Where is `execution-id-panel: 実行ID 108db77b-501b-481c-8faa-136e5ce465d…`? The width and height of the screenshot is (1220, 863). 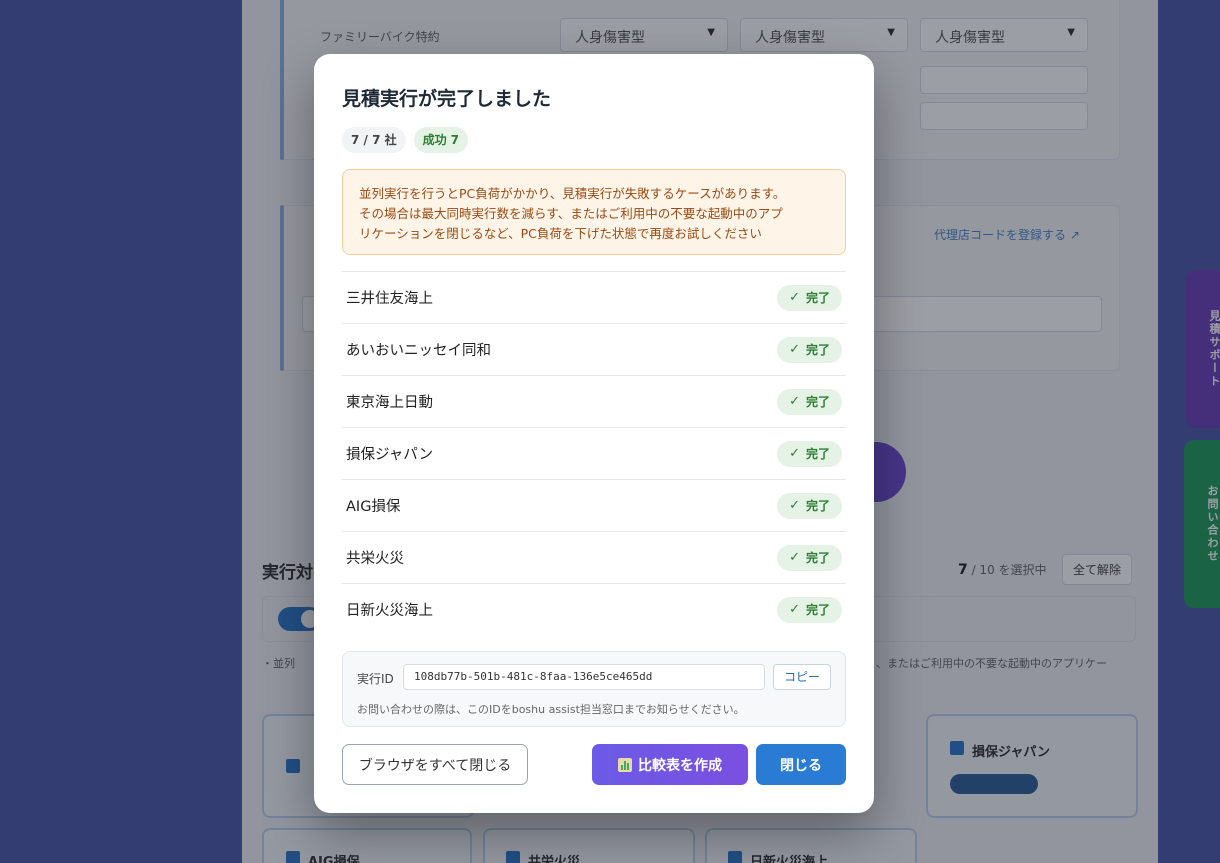 execution-id-panel: 実行ID 108db77b-501b-481c-8faa-136e5ce465d… is located at coordinates (594, 689).